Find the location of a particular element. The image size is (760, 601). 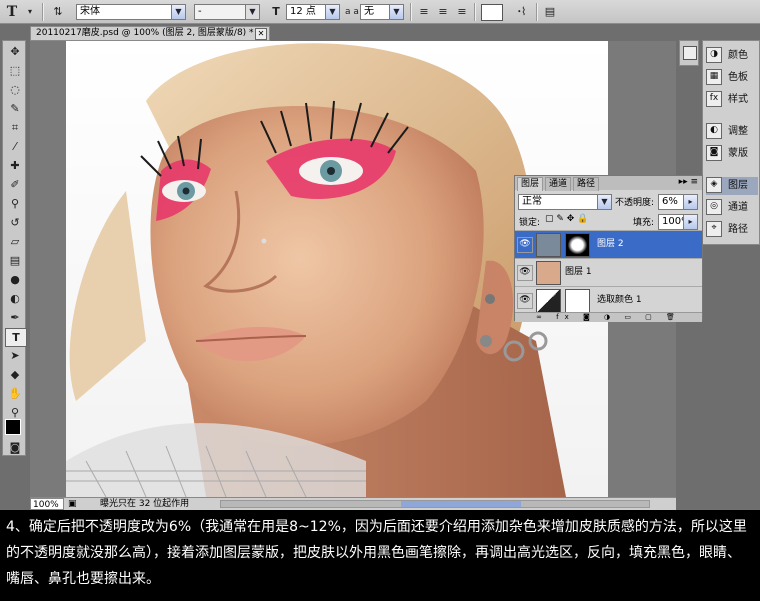

warp-text-icon: ꞏ⌇ is located at coordinates (522, 12).